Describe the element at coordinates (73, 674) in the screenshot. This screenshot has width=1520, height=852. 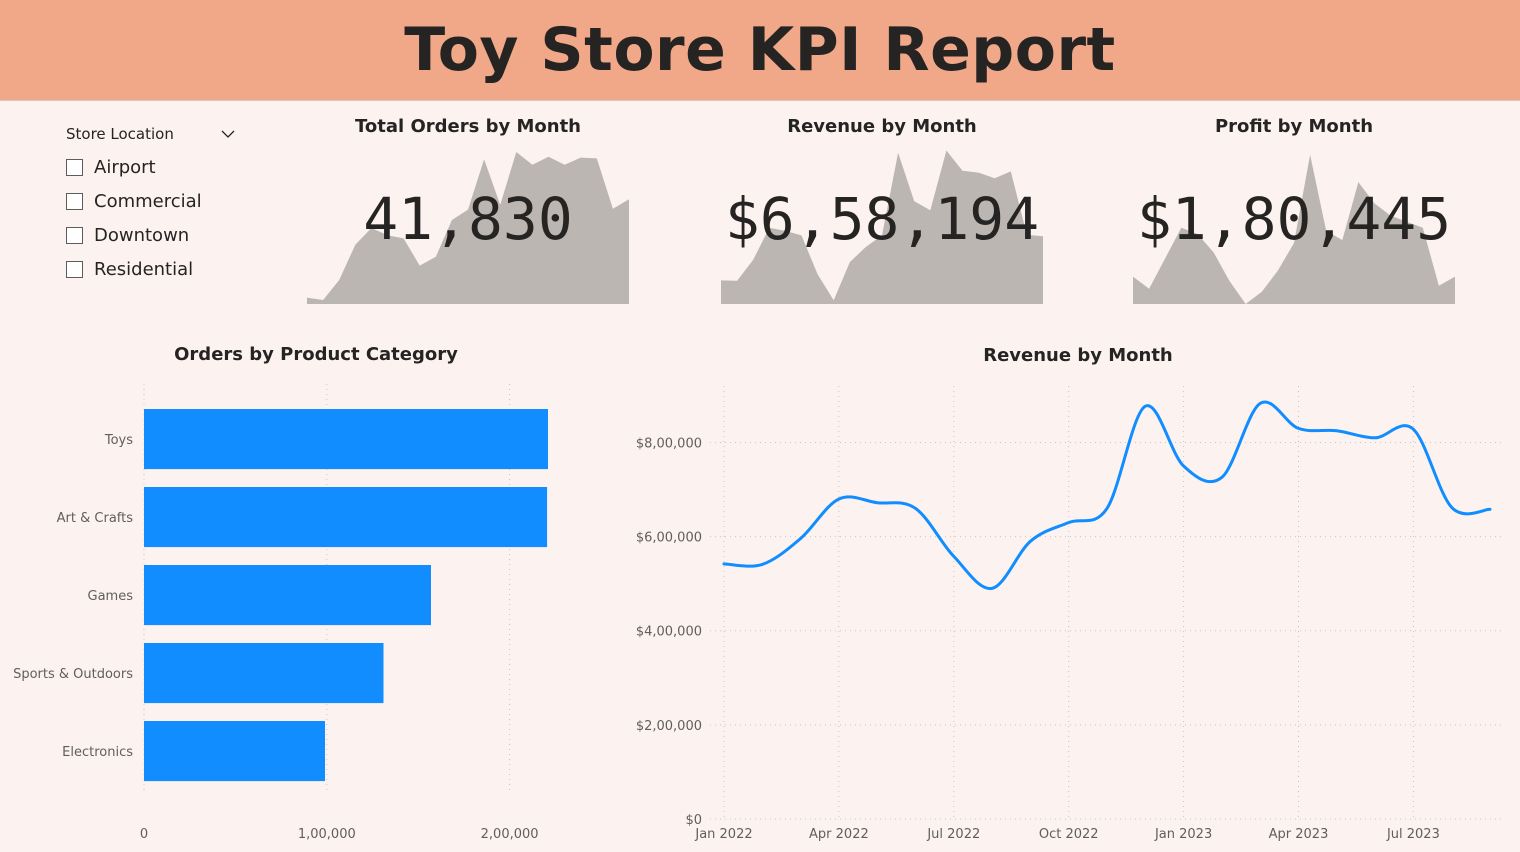
I see `category-label: Sports & Outdoors` at that location.